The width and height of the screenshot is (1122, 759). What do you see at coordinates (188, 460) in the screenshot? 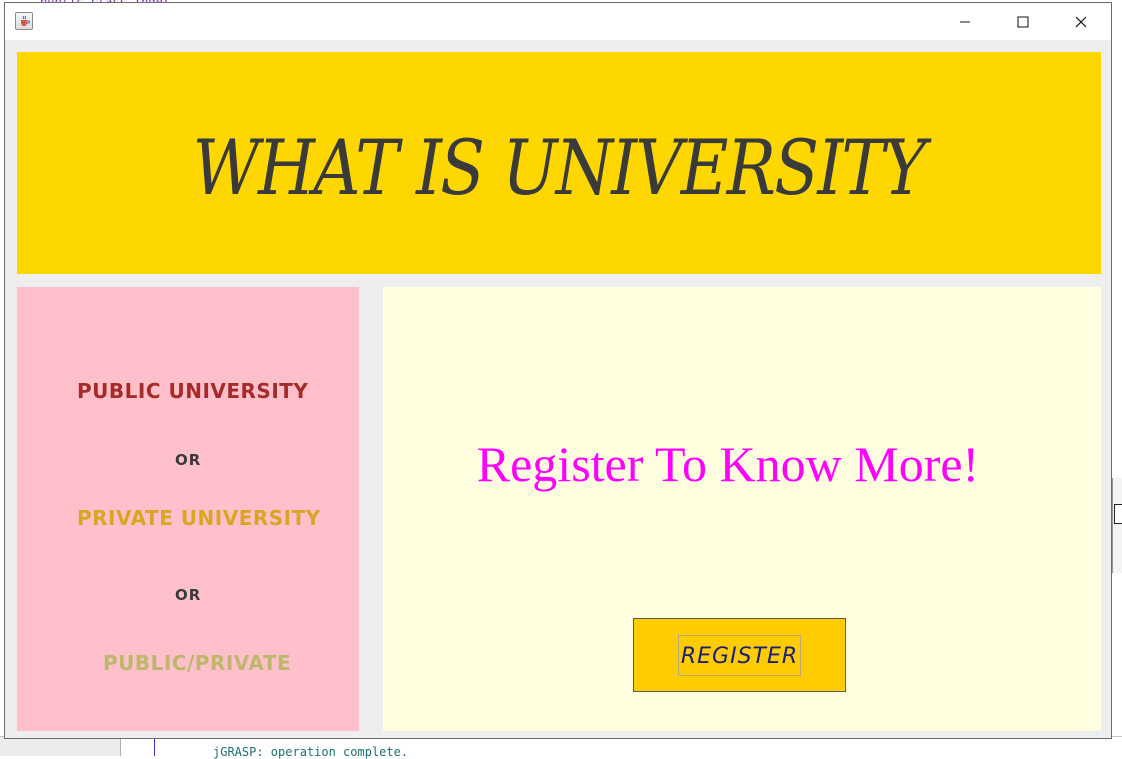
I see `or-separator-1: OR` at bounding box center [188, 460].